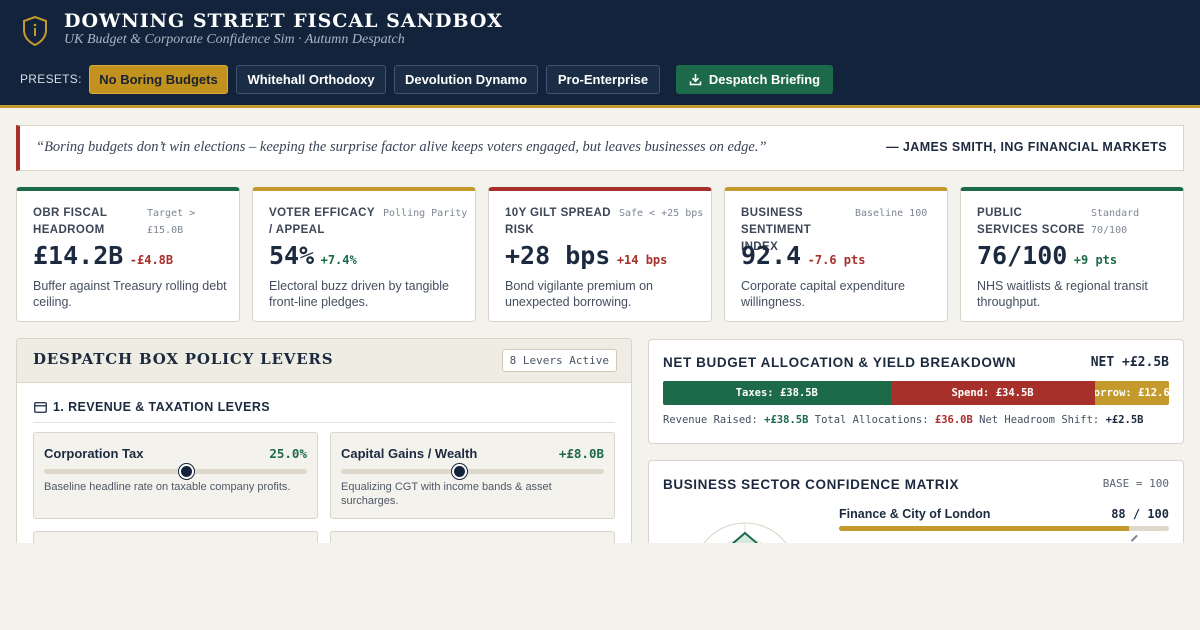  Describe the element at coordinates (311, 79) in the screenshot. I see `preset-button-whitehall-orthodoxy: Whitehall Orthodoxy` at that location.